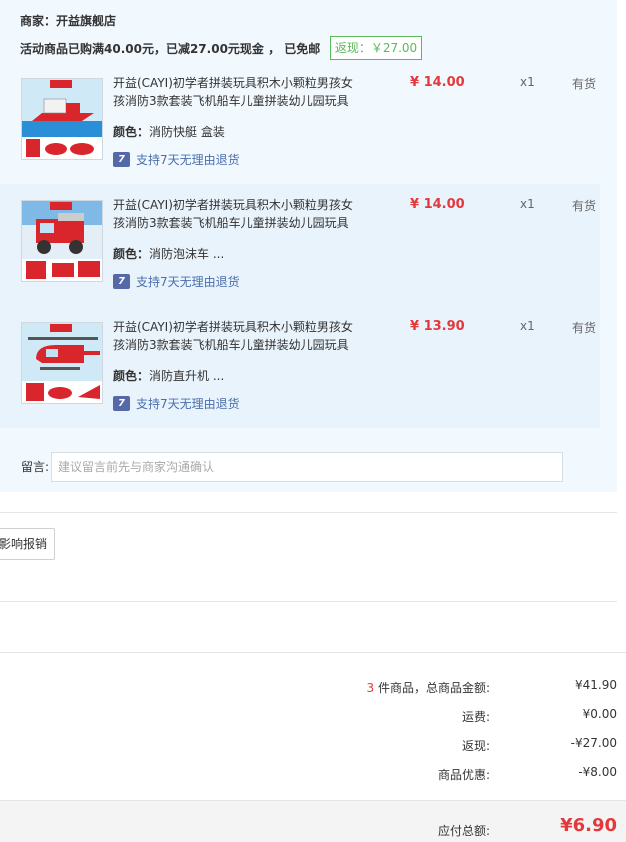 The width and height of the screenshot is (626, 842). What do you see at coordinates (35, 467) in the screenshot?
I see `memo-label: 留言:` at bounding box center [35, 467].